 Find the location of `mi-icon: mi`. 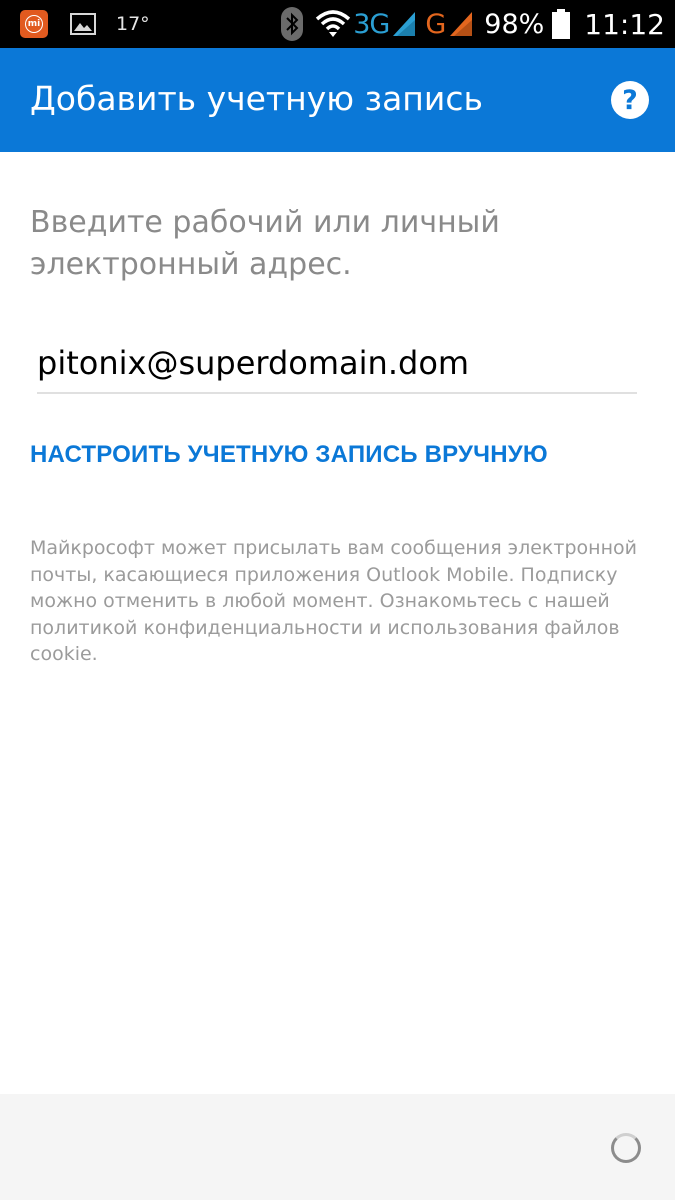

mi-icon: mi is located at coordinates (34, 24).